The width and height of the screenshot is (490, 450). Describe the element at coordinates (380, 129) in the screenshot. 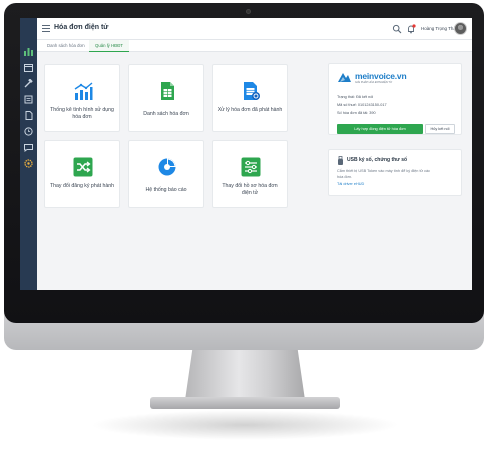

I see `get-contract-button: Lấy hợp đồng điện tử hóa đơn` at that location.